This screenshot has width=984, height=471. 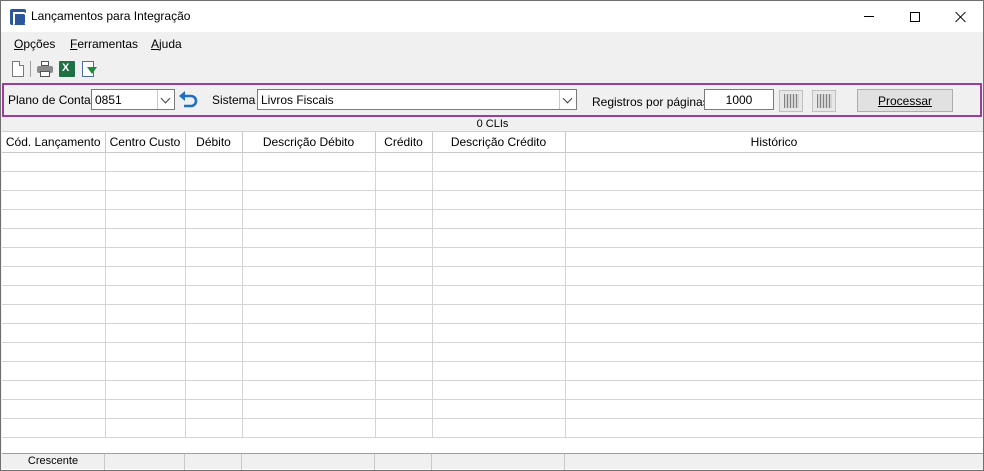 What do you see at coordinates (166, 44) in the screenshot?
I see `menu-ajuda: Ajuda` at bounding box center [166, 44].